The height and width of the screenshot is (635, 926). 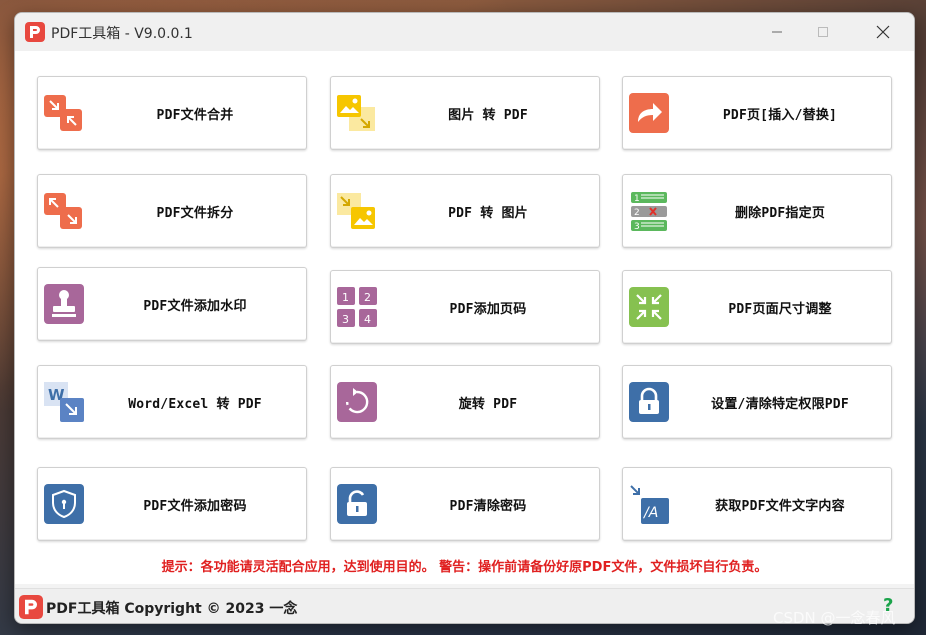 I want to click on tool-label: PDF 转 图片, so click(x=488, y=213).